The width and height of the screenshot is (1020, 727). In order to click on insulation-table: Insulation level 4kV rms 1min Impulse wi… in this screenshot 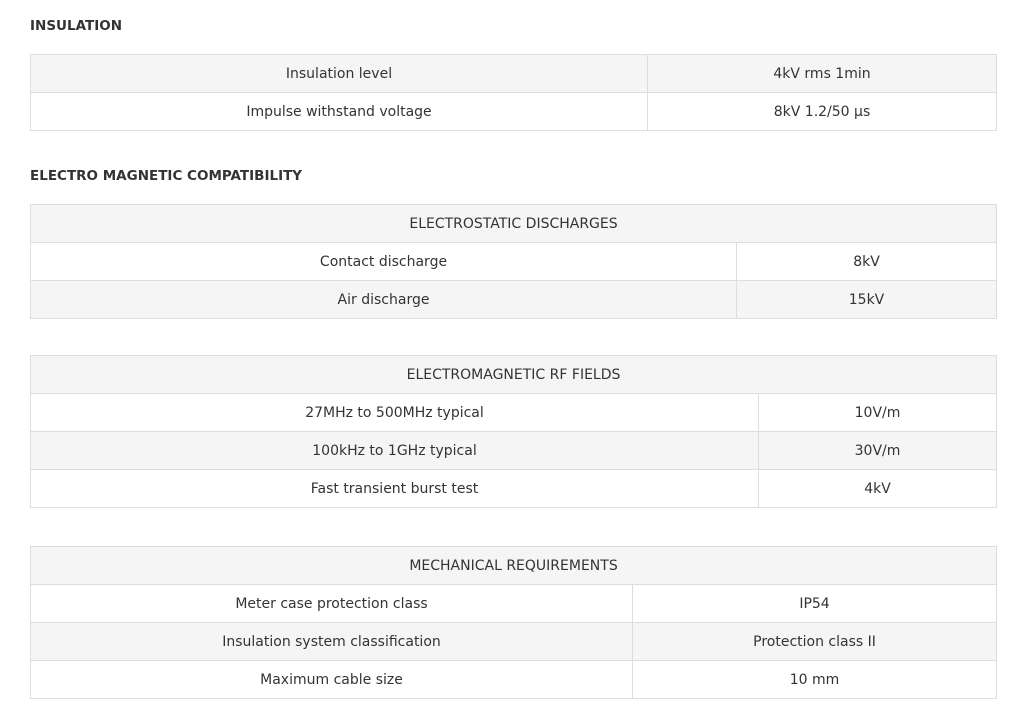, I will do `click(513, 92)`.